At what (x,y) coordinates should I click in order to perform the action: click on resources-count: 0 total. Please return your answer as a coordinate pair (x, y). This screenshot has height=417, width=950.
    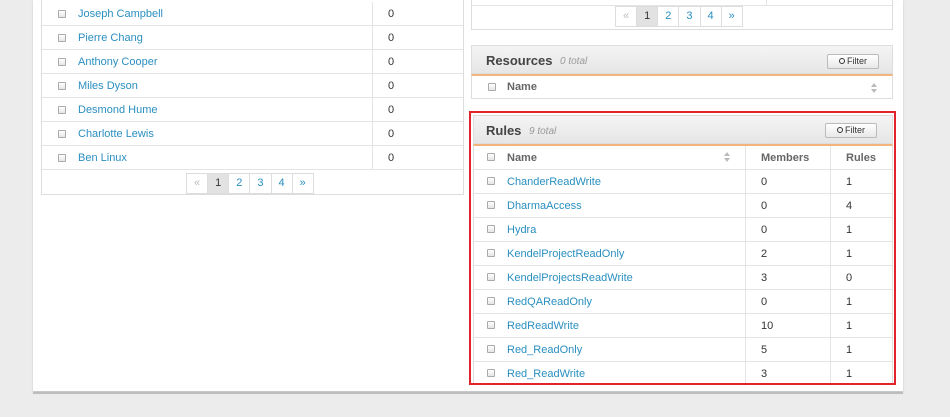
    Looking at the image, I should click on (574, 61).